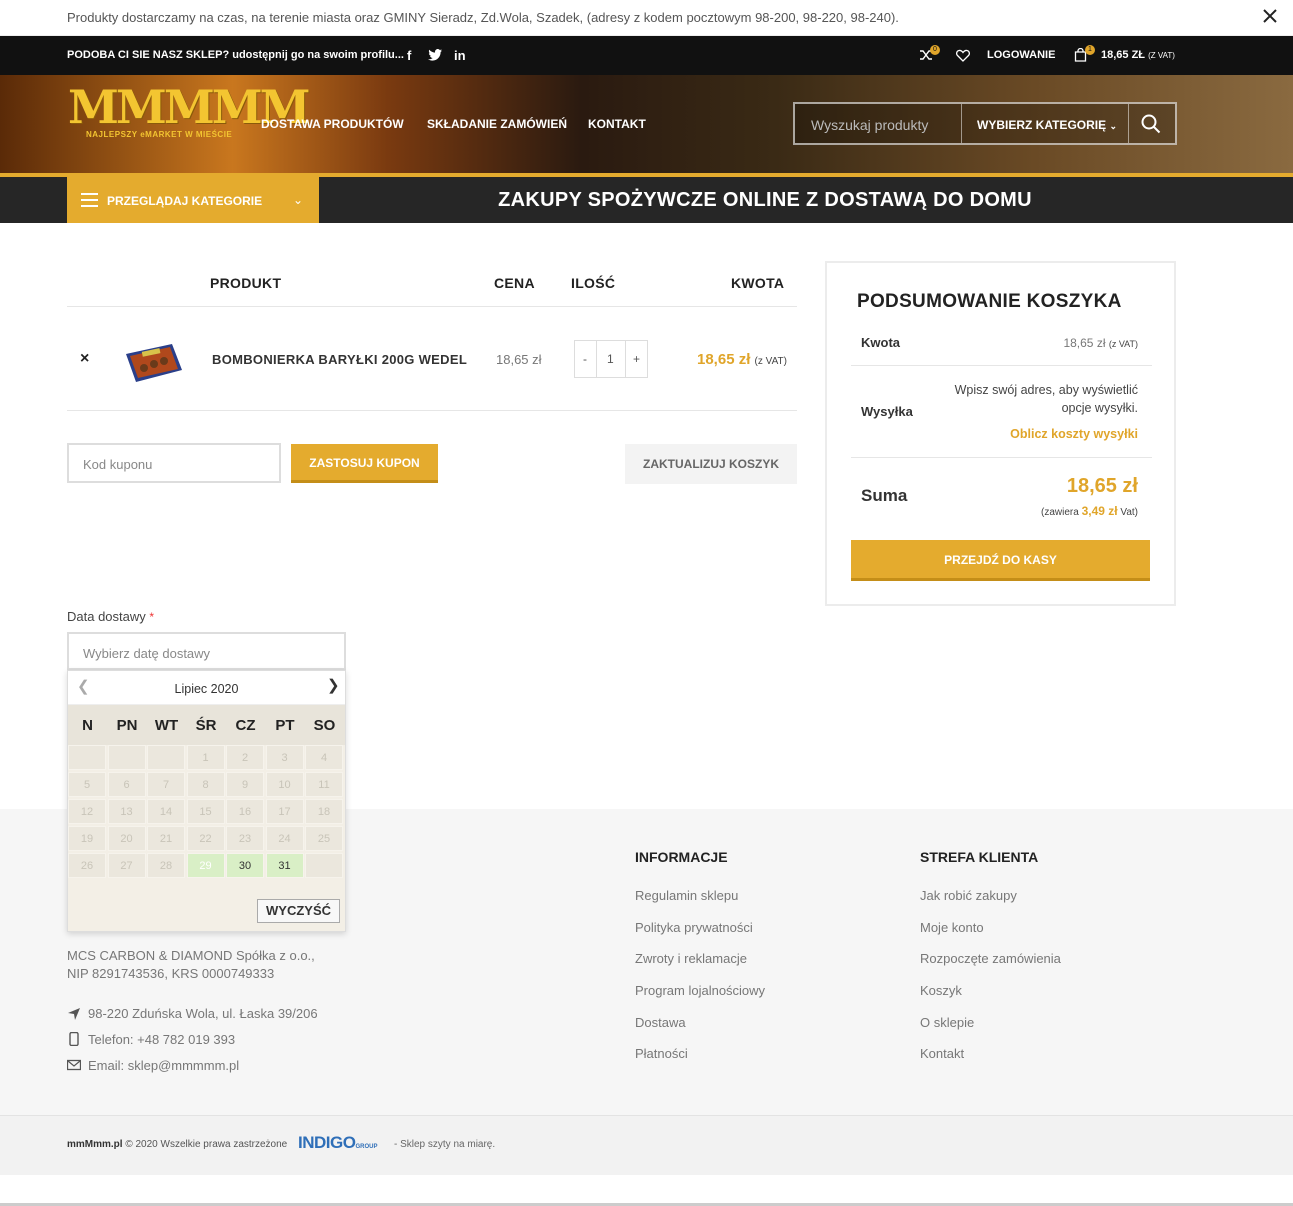 This screenshot has width=1293, height=1206. I want to click on footer-link: Moje konto, so click(952, 927).